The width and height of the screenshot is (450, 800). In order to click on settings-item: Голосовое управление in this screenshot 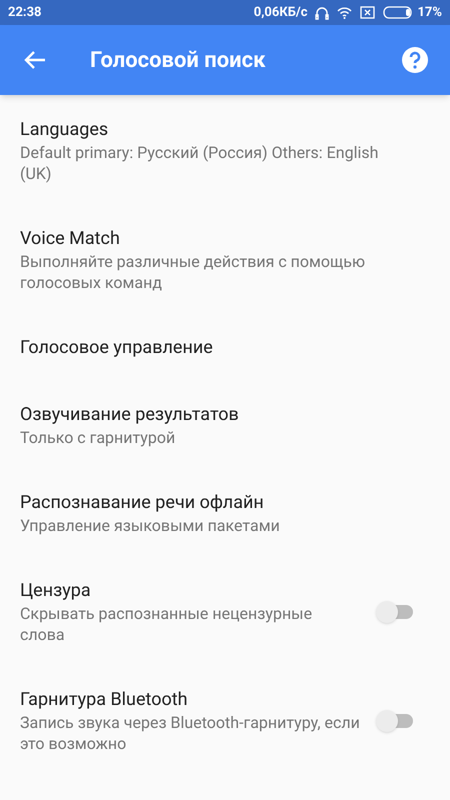, I will do `click(225, 346)`.